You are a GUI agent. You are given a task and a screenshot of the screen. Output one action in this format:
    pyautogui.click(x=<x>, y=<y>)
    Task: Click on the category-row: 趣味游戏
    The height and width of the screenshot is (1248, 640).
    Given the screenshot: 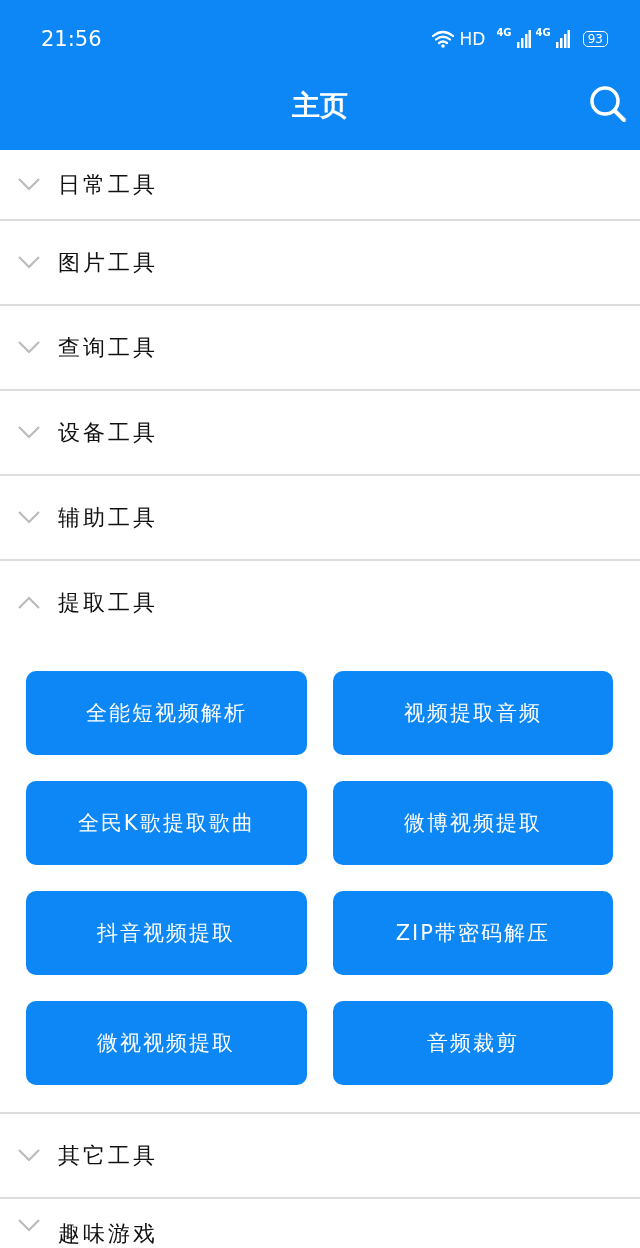 What is the action you would take?
    pyautogui.click(x=320, y=1223)
    